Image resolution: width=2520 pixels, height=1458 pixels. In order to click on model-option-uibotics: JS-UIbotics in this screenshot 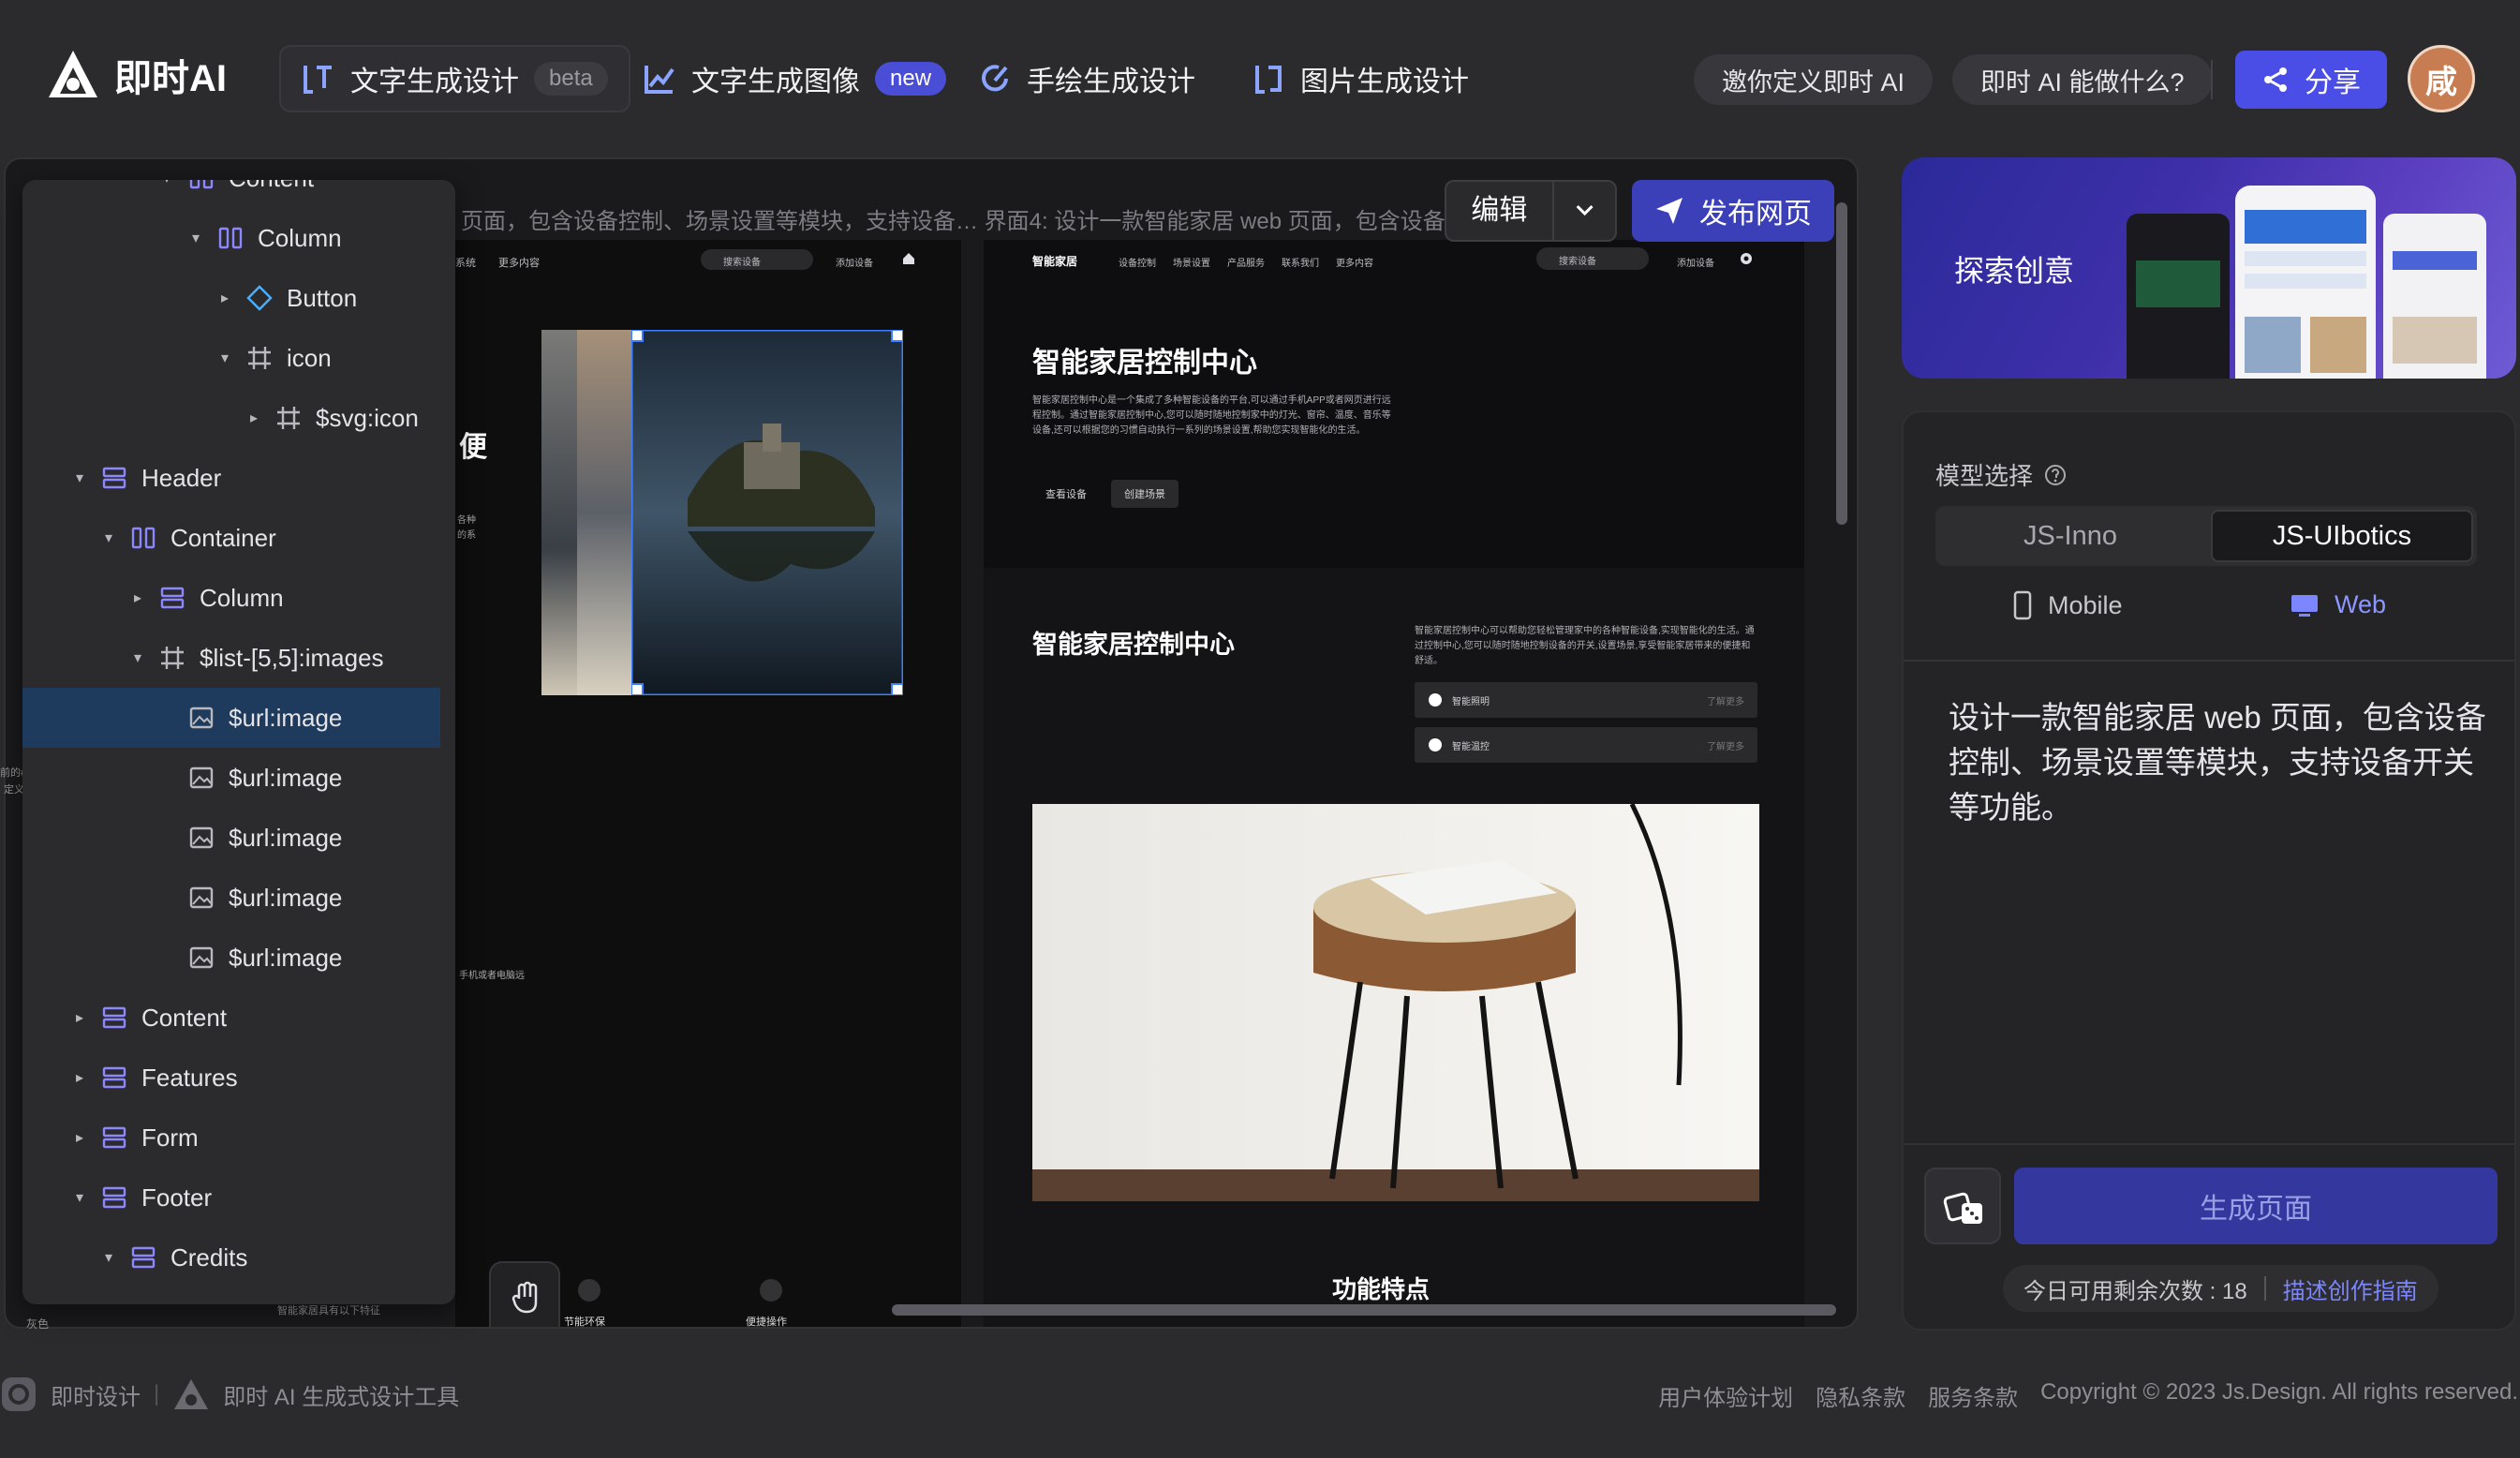, I will do `click(2342, 536)`.